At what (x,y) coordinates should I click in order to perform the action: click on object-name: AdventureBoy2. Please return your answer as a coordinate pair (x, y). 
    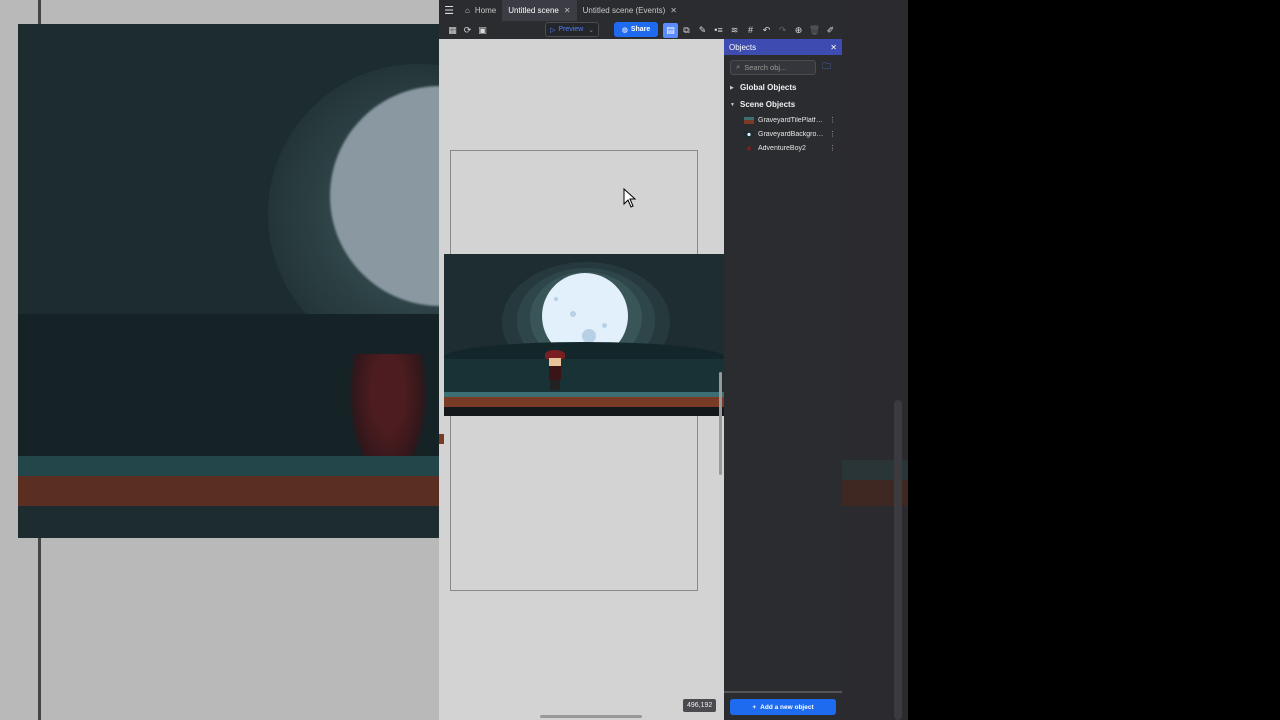
    Looking at the image, I should click on (782, 148).